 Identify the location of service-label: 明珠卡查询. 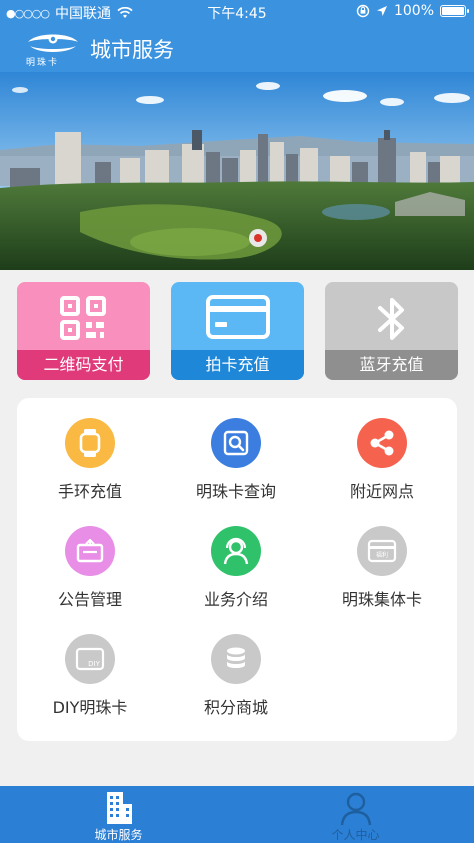
(235, 491).